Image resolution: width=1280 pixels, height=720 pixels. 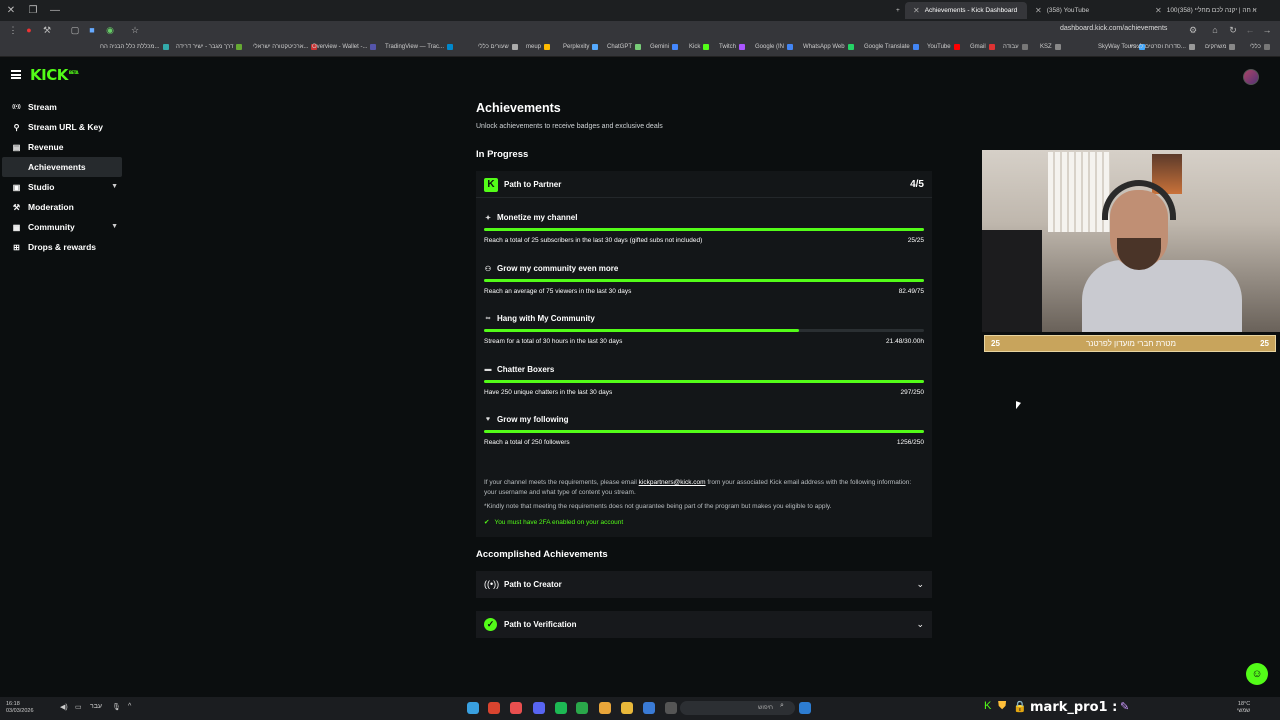 What do you see at coordinates (704, 431) in the screenshot?
I see `achievement-progress-bar` at bounding box center [704, 431].